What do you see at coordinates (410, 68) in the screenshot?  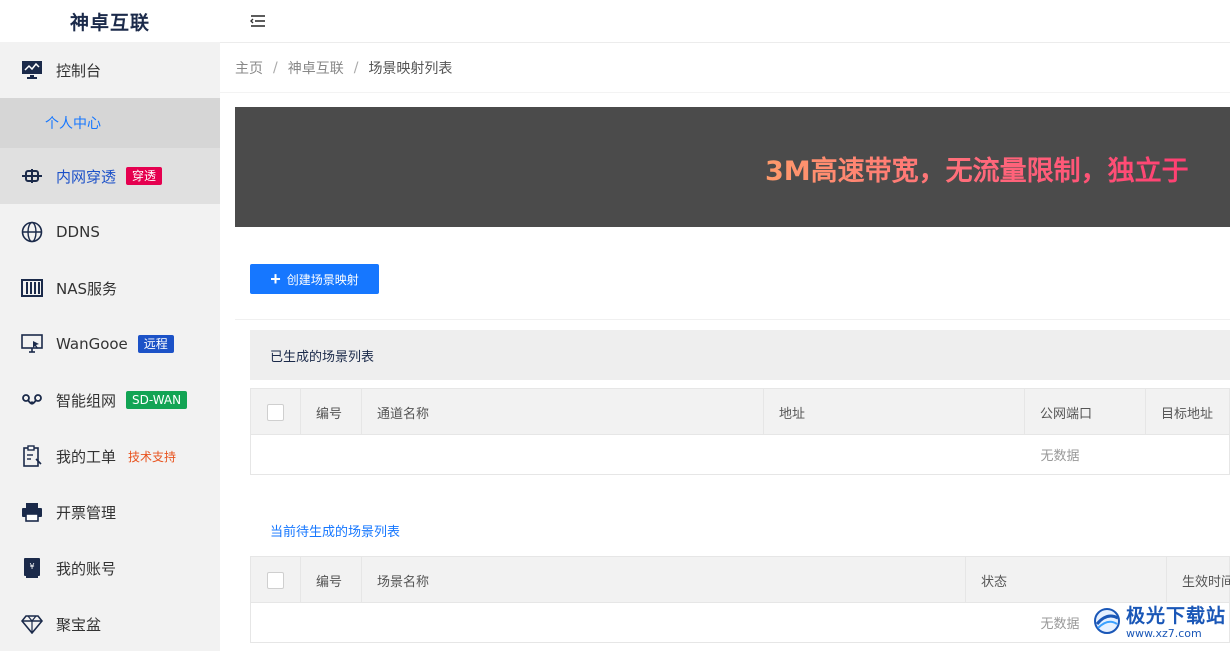 I see `breadcrumb-current: 场景映射列表` at bounding box center [410, 68].